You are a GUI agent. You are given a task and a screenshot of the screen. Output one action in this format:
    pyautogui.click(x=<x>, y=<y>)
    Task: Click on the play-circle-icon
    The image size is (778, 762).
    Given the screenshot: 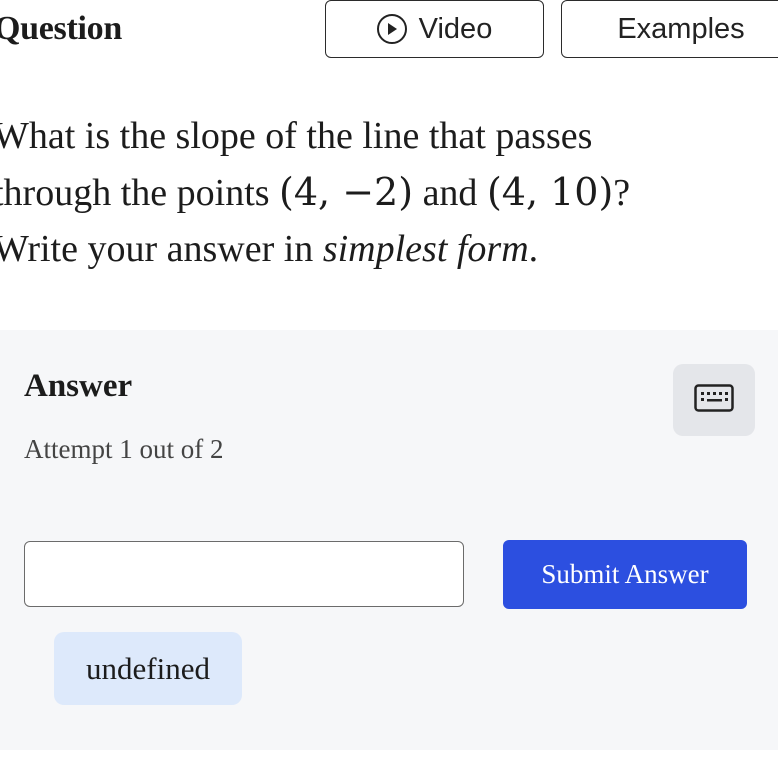 What is the action you would take?
    pyautogui.click(x=391, y=29)
    